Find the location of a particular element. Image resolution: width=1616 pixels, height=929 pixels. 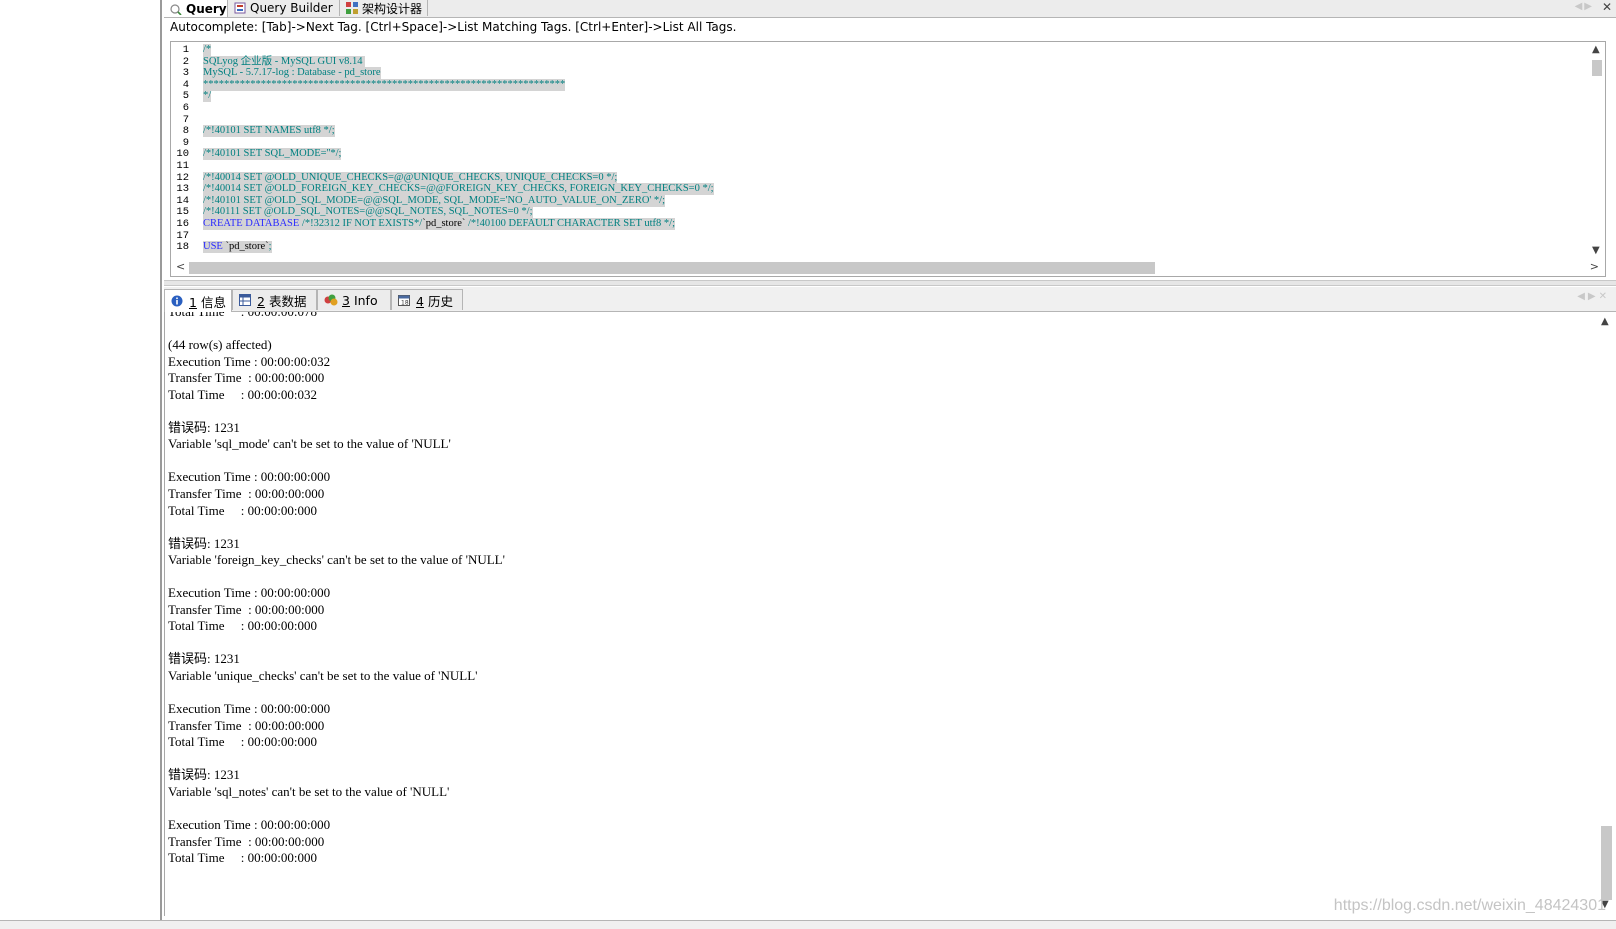

line-number: 8 is located at coordinates (185, 131).